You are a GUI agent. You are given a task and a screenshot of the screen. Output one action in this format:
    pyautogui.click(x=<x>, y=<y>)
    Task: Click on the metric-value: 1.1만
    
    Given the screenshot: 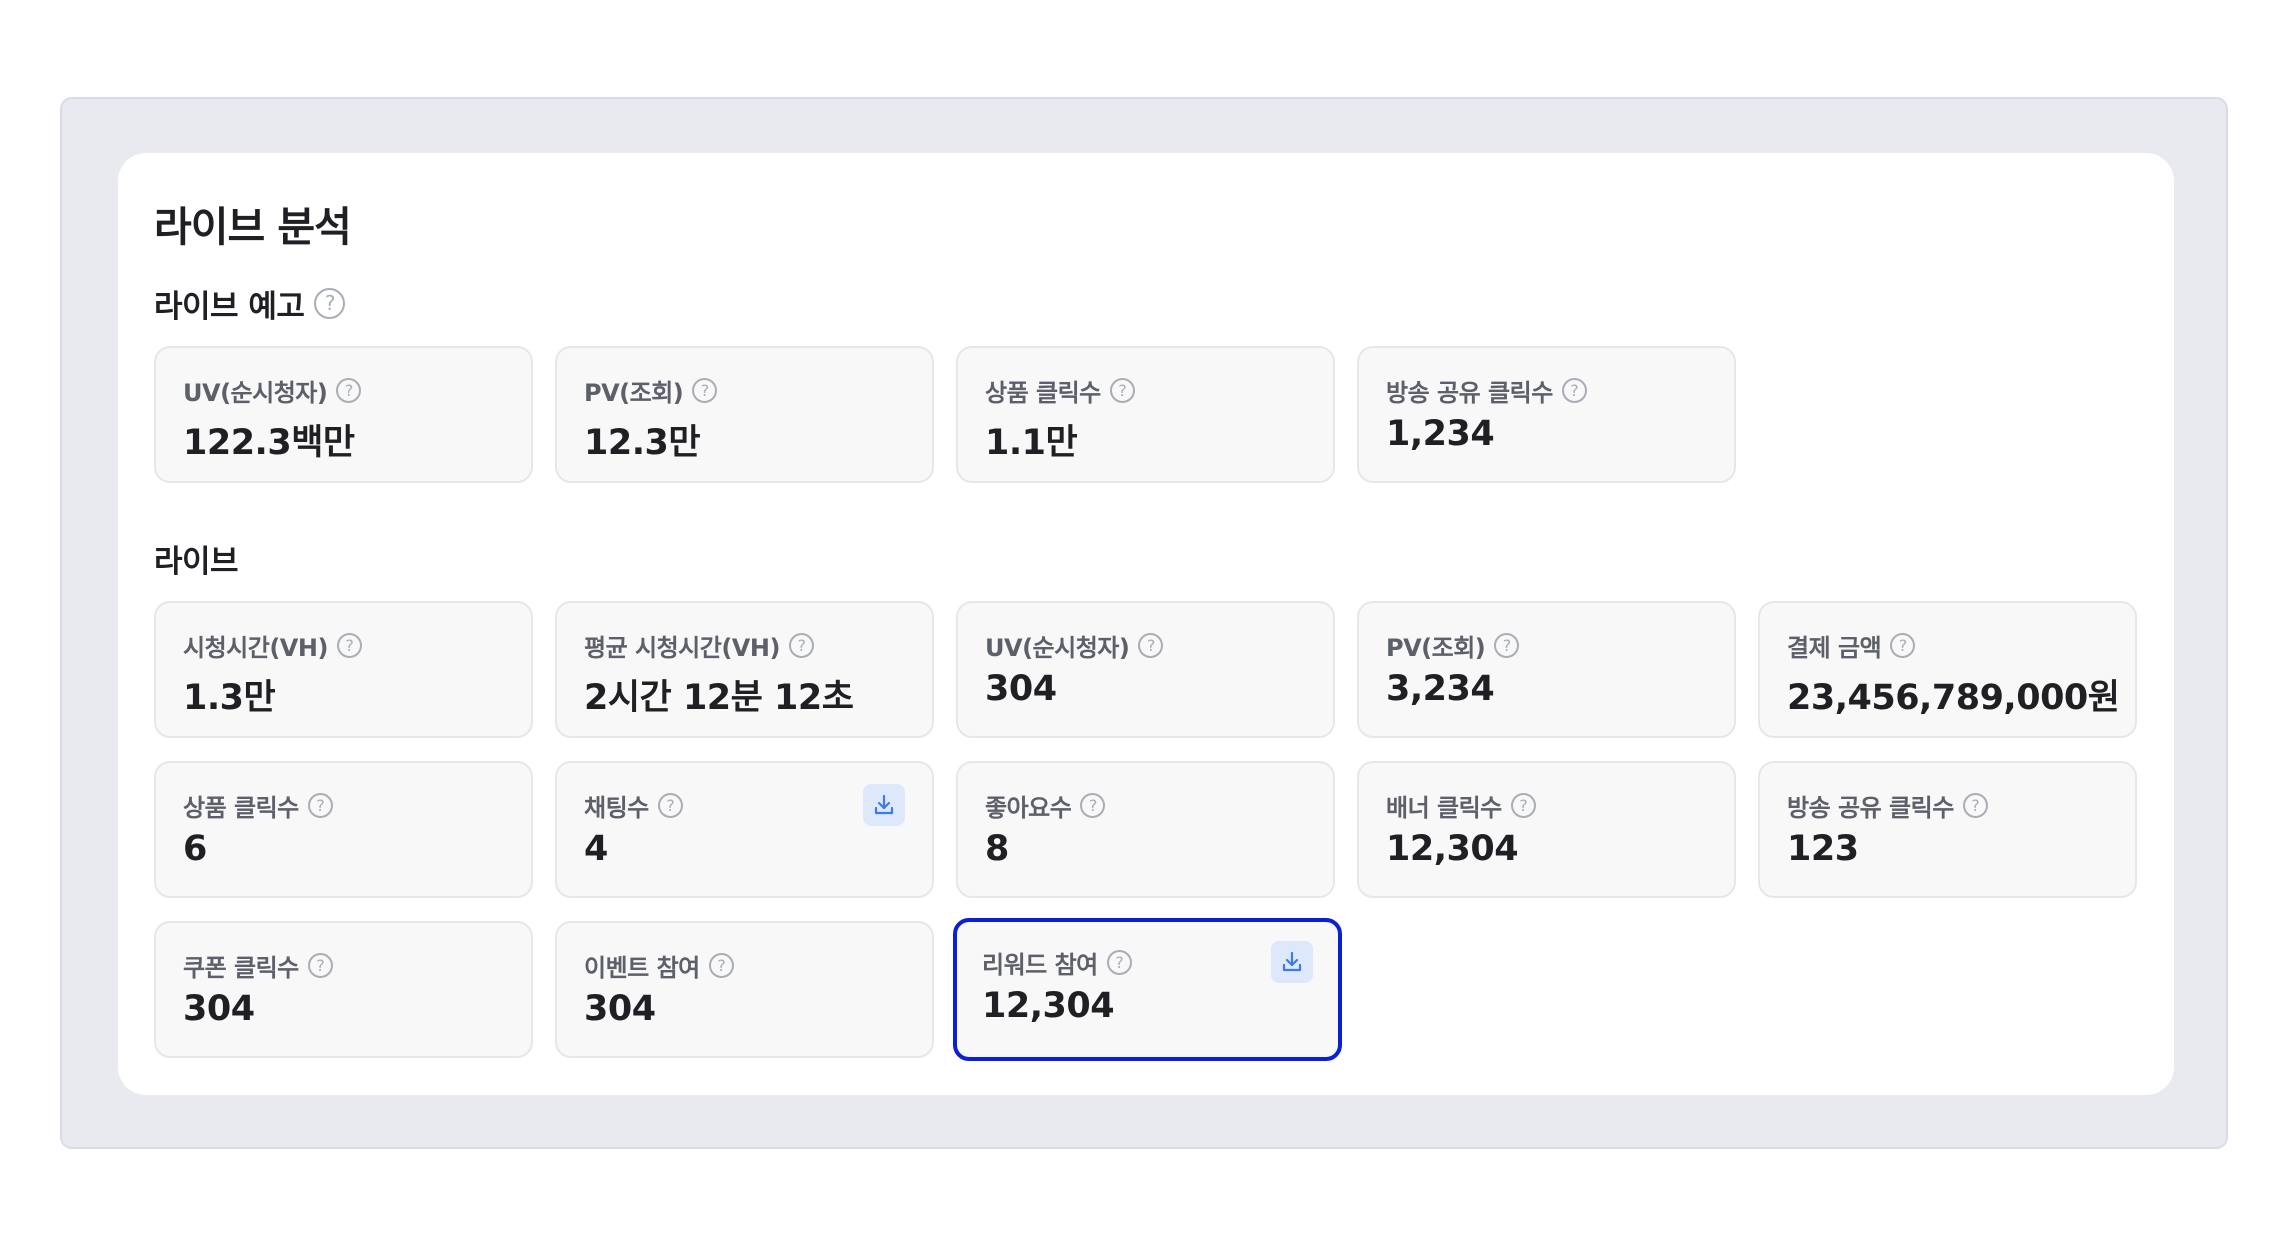 What is the action you would take?
    pyautogui.click(x=1031, y=443)
    